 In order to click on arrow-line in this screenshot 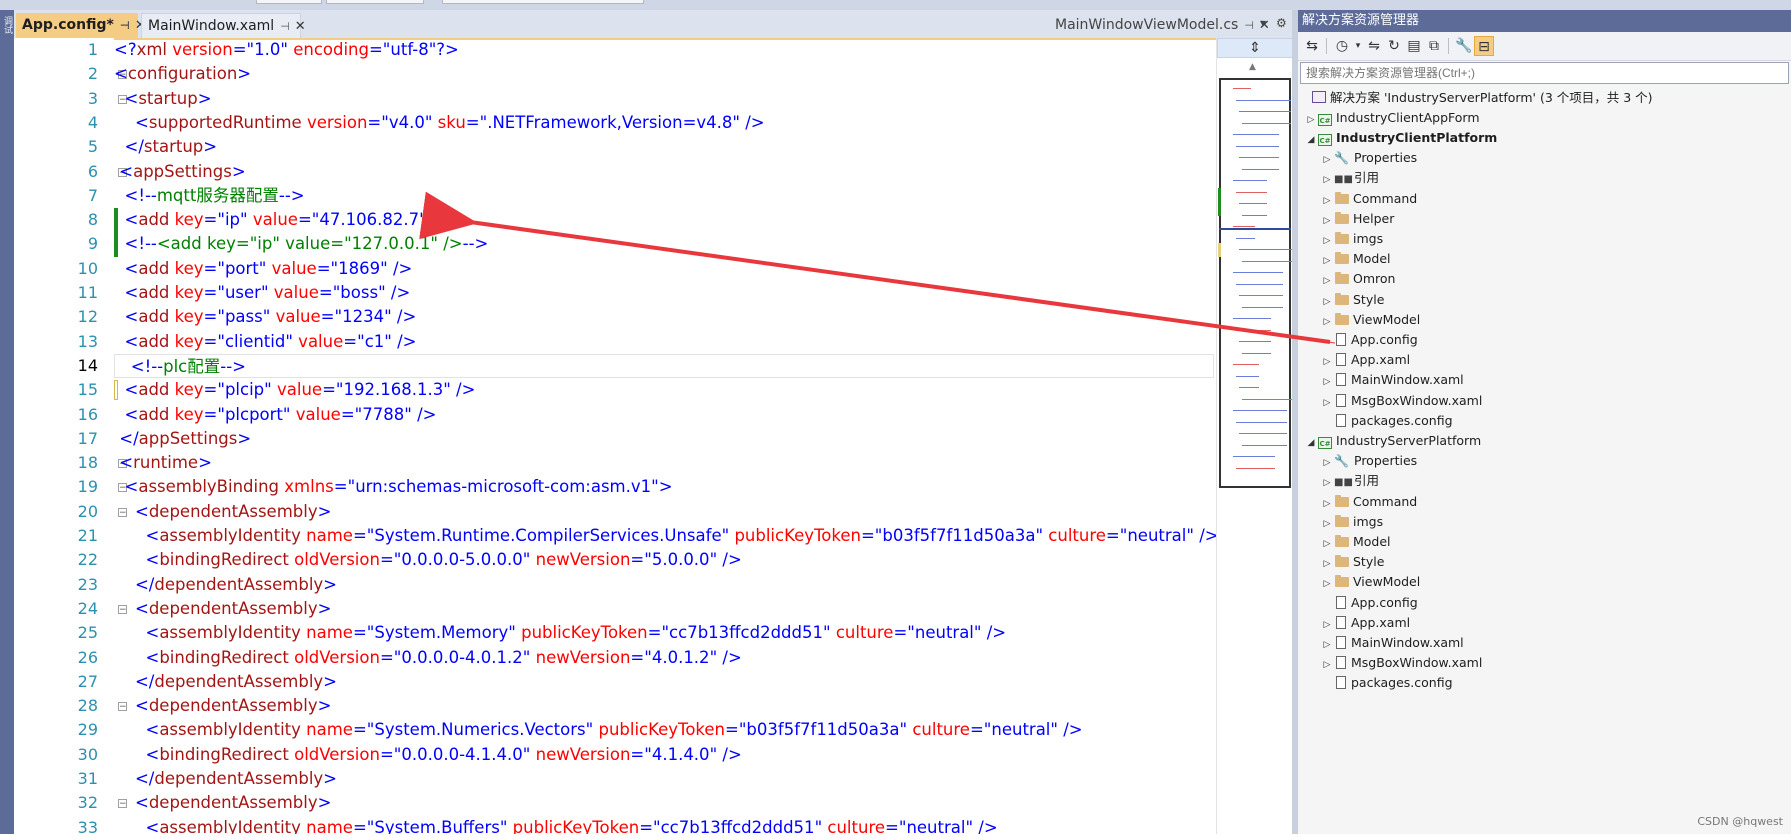, I will do `click(875, 267)`.